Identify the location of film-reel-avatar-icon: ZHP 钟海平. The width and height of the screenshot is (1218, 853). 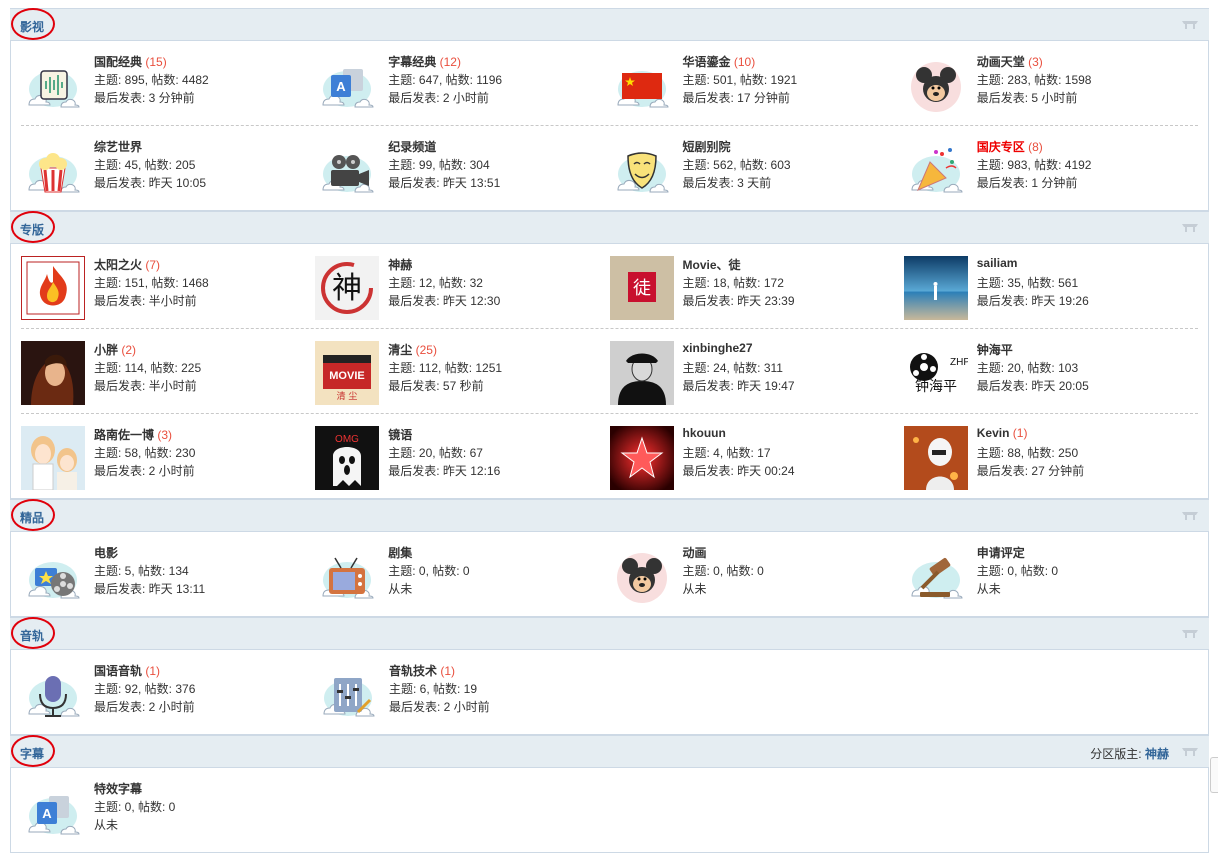
(936, 373).